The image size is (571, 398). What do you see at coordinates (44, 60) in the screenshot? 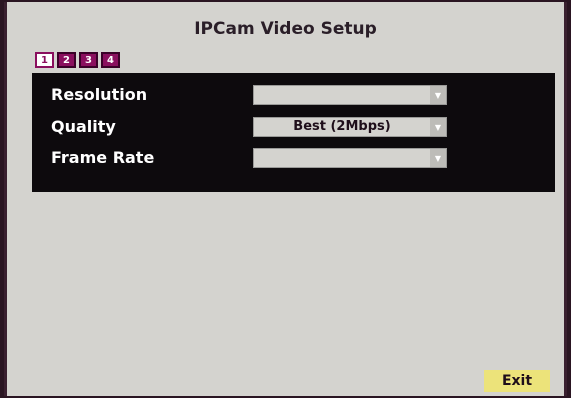
I see `tab-camera-1: 1` at bounding box center [44, 60].